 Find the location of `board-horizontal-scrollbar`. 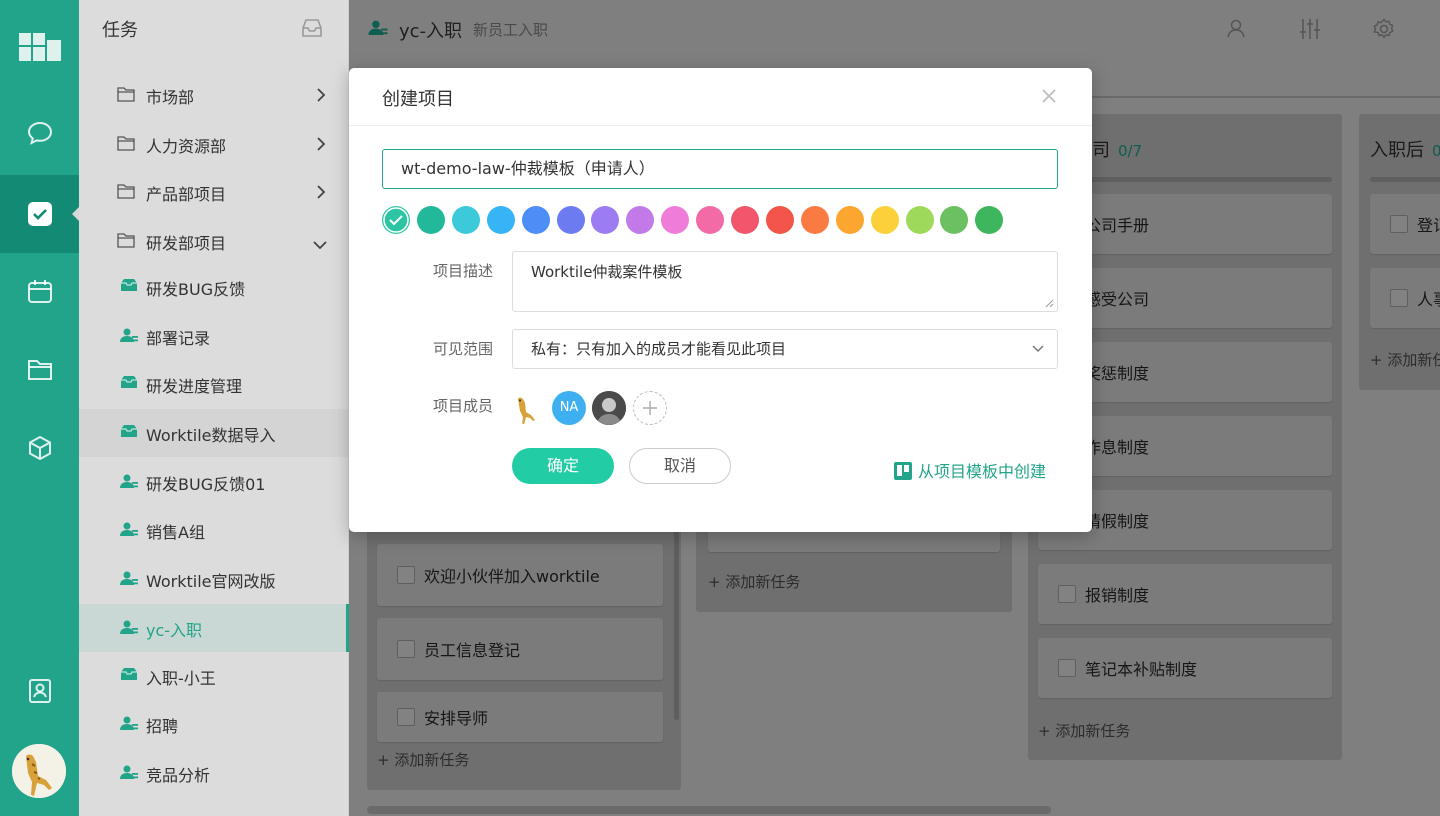

board-horizontal-scrollbar is located at coordinates (709, 810).